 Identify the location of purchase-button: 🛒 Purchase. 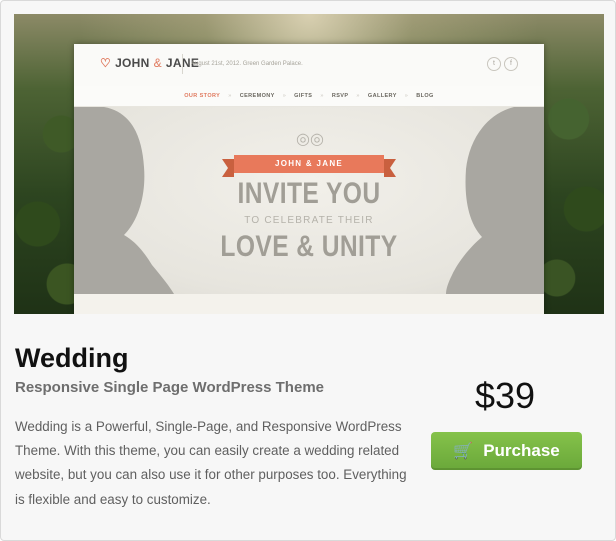
(506, 451).